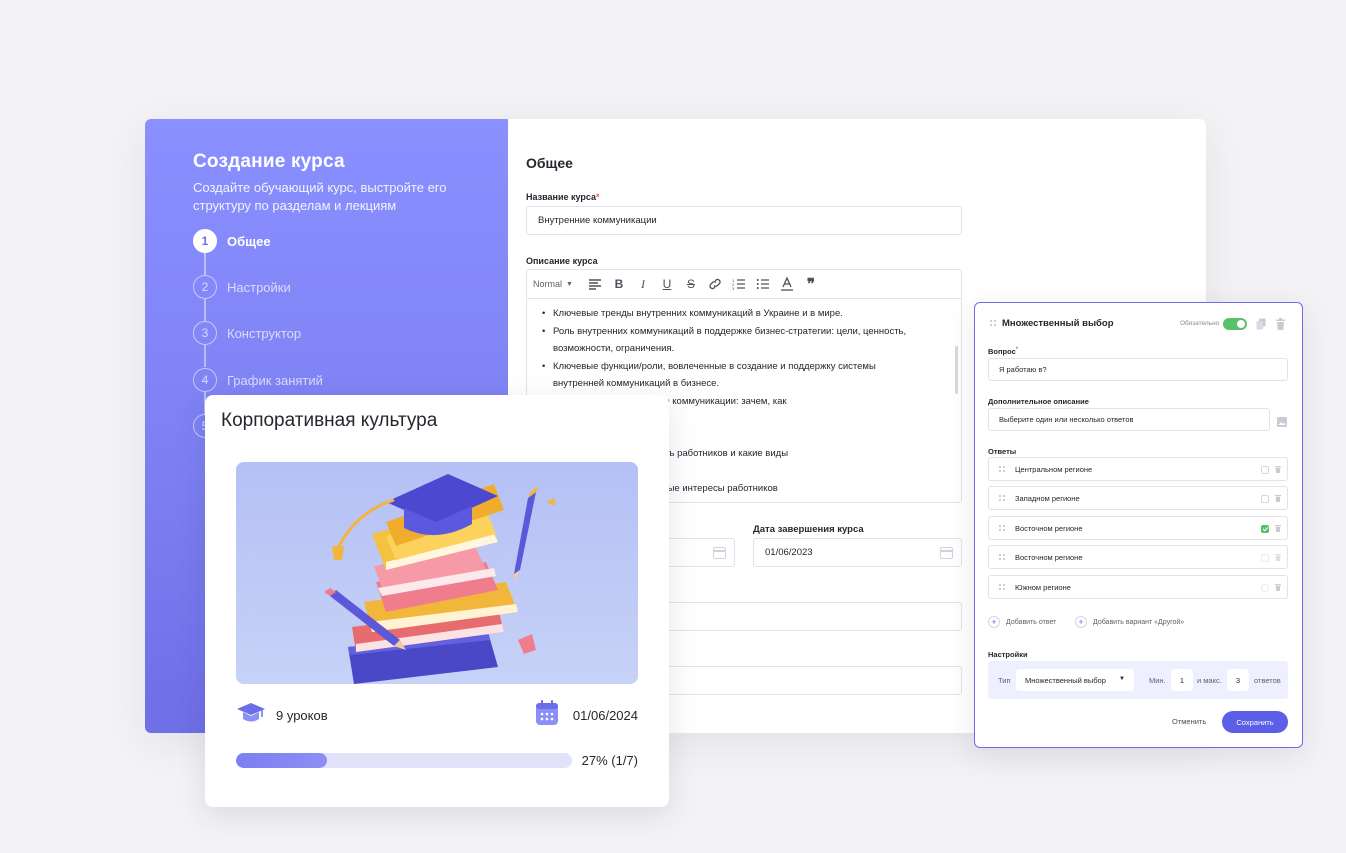  What do you see at coordinates (1265, 529) in the screenshot?
I see `answer-checkbox-checked` at bounding box center [1265, 529].